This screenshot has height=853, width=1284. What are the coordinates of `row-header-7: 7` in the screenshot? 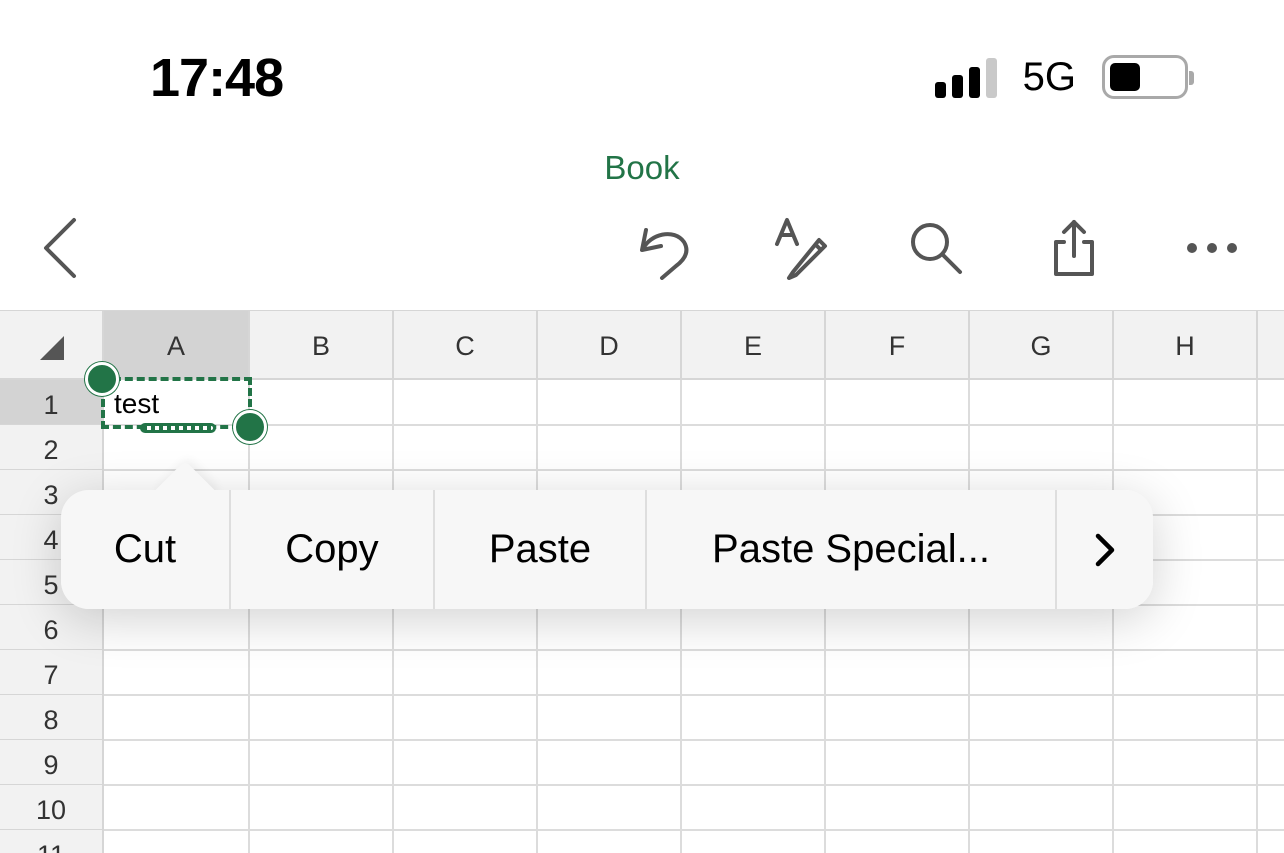 It's located at (52, 672).